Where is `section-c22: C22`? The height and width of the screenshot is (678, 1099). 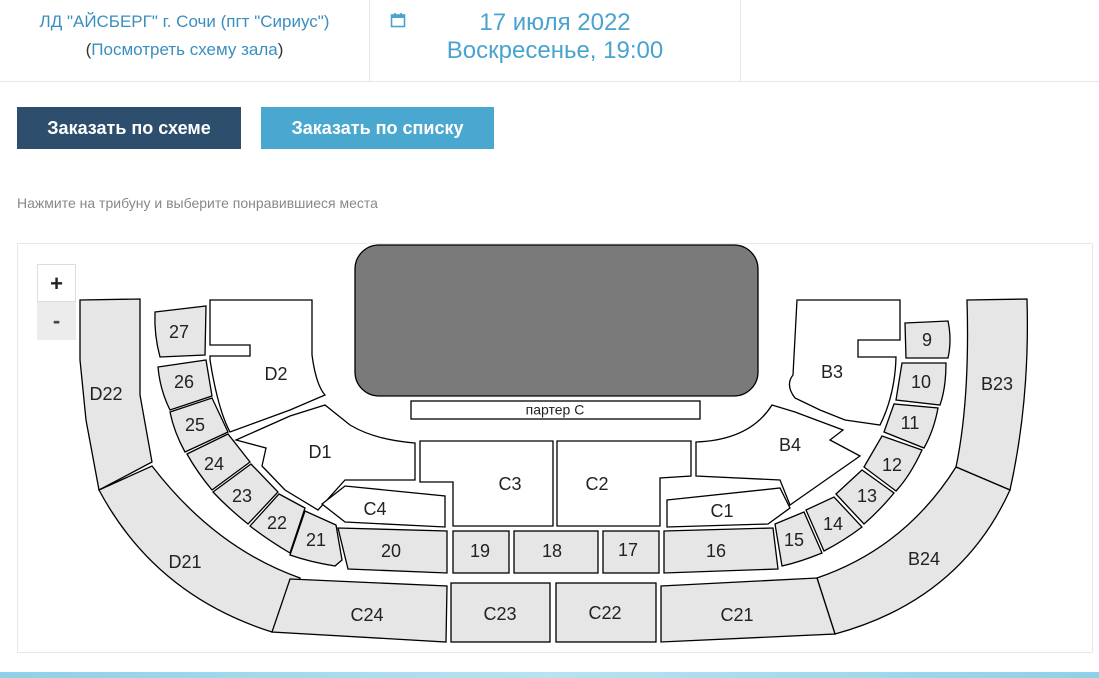
section-c22: C22 is located at coordinates (606, 612).